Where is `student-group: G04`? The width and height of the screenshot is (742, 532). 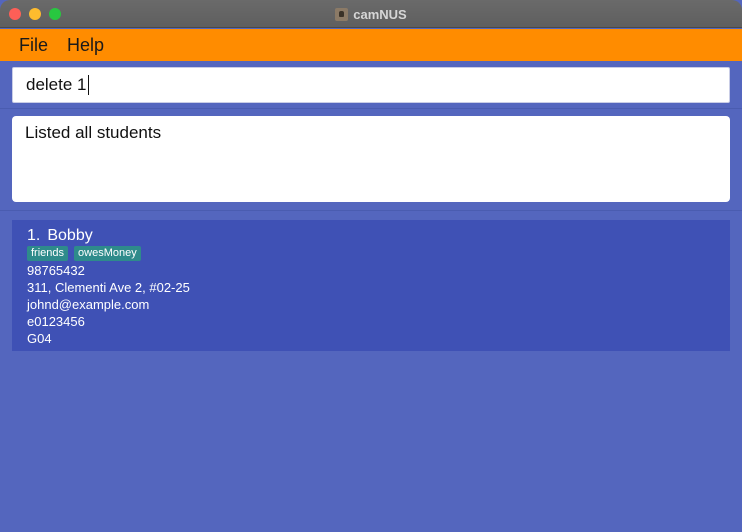
student-group: G04 is located at coordinates (39, 338).